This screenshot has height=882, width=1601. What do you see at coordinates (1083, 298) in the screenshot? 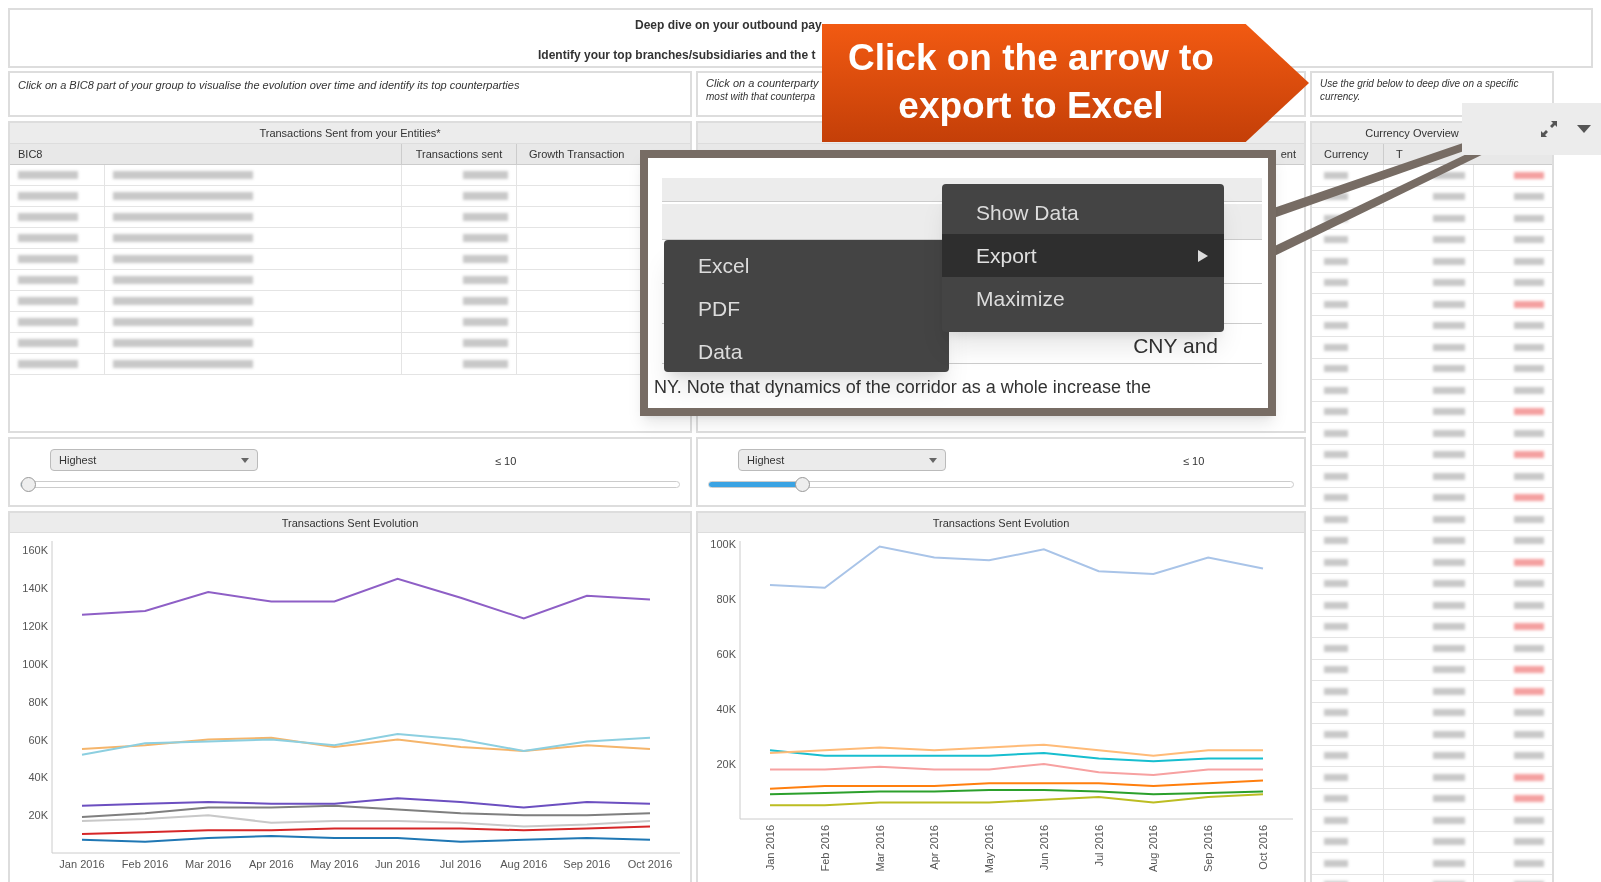
I see `menu-item: Maximize` at bounding box center [1083, 298].